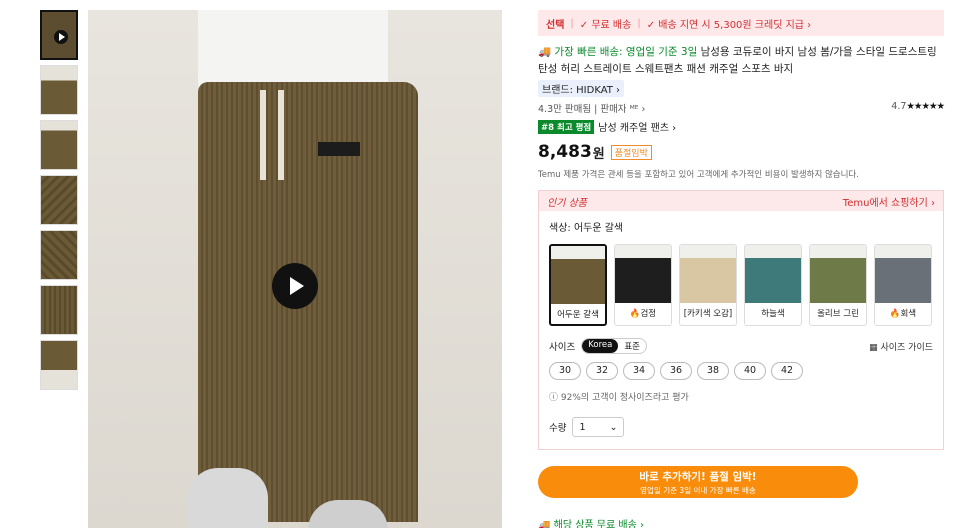 Image resolution: width=966 pixels, height=528 pixels. Describe the element at coordinates (598, 154) in the screenshot. I see `price-unit: 원` at that location.